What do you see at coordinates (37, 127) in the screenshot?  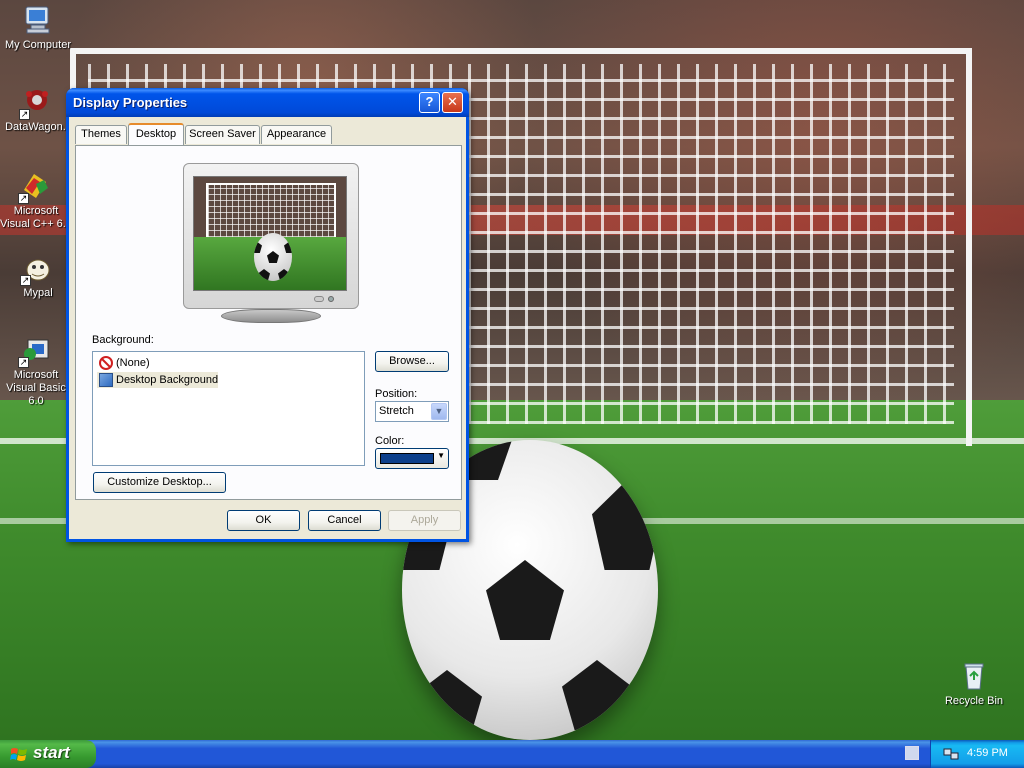 I see `desktop-icon-label: DataWagon..` at bounding box center [37, 127].